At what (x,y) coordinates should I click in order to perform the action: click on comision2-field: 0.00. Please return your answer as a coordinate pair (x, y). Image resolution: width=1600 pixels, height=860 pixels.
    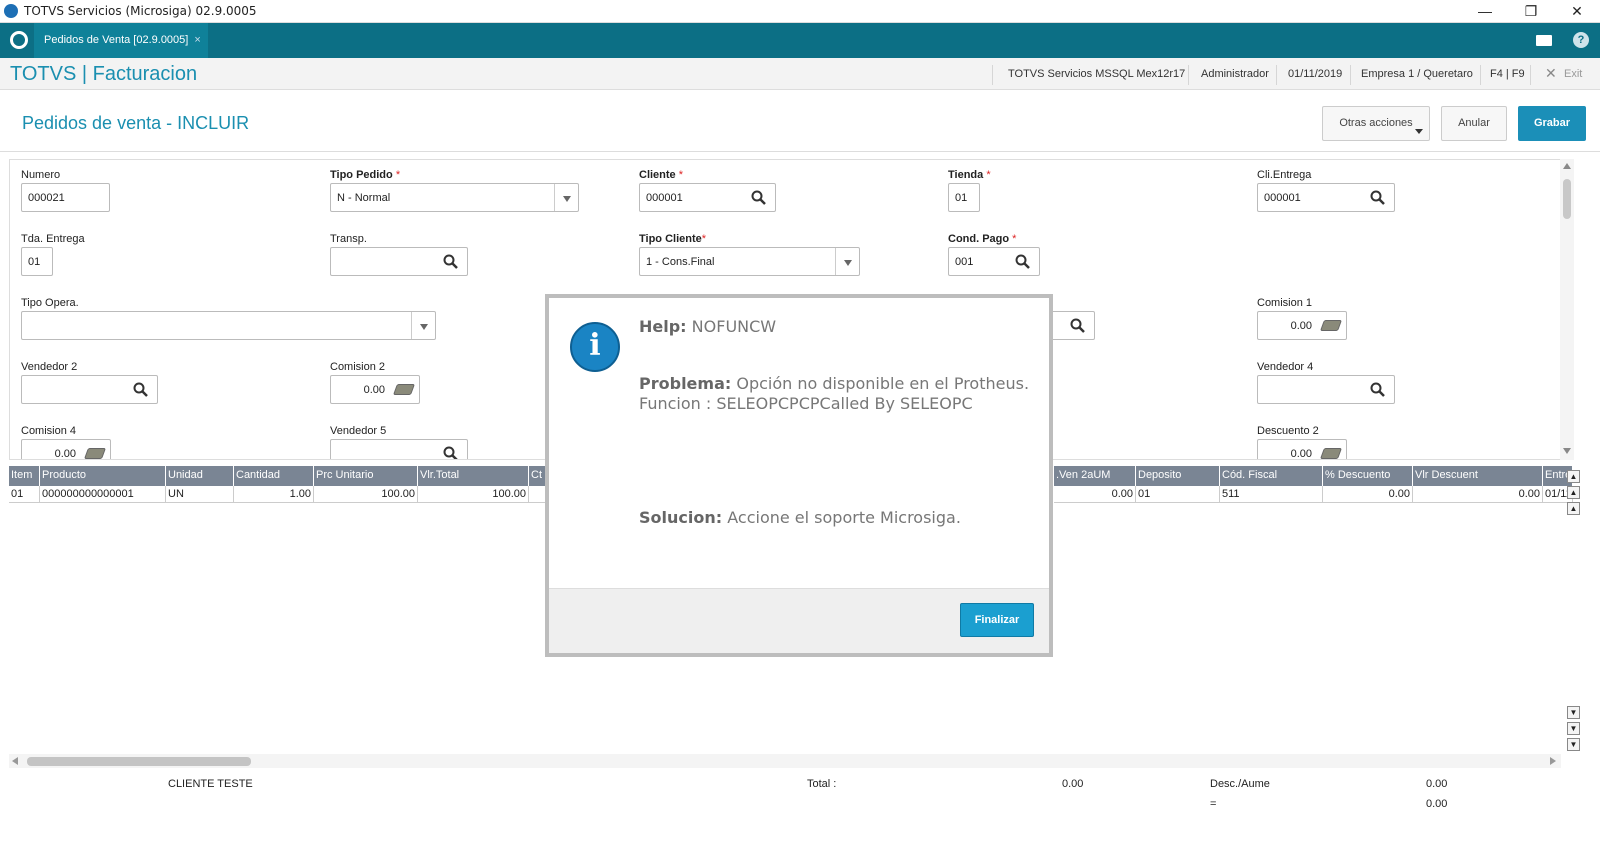
    Looking at the image, I should click on (375, 389).